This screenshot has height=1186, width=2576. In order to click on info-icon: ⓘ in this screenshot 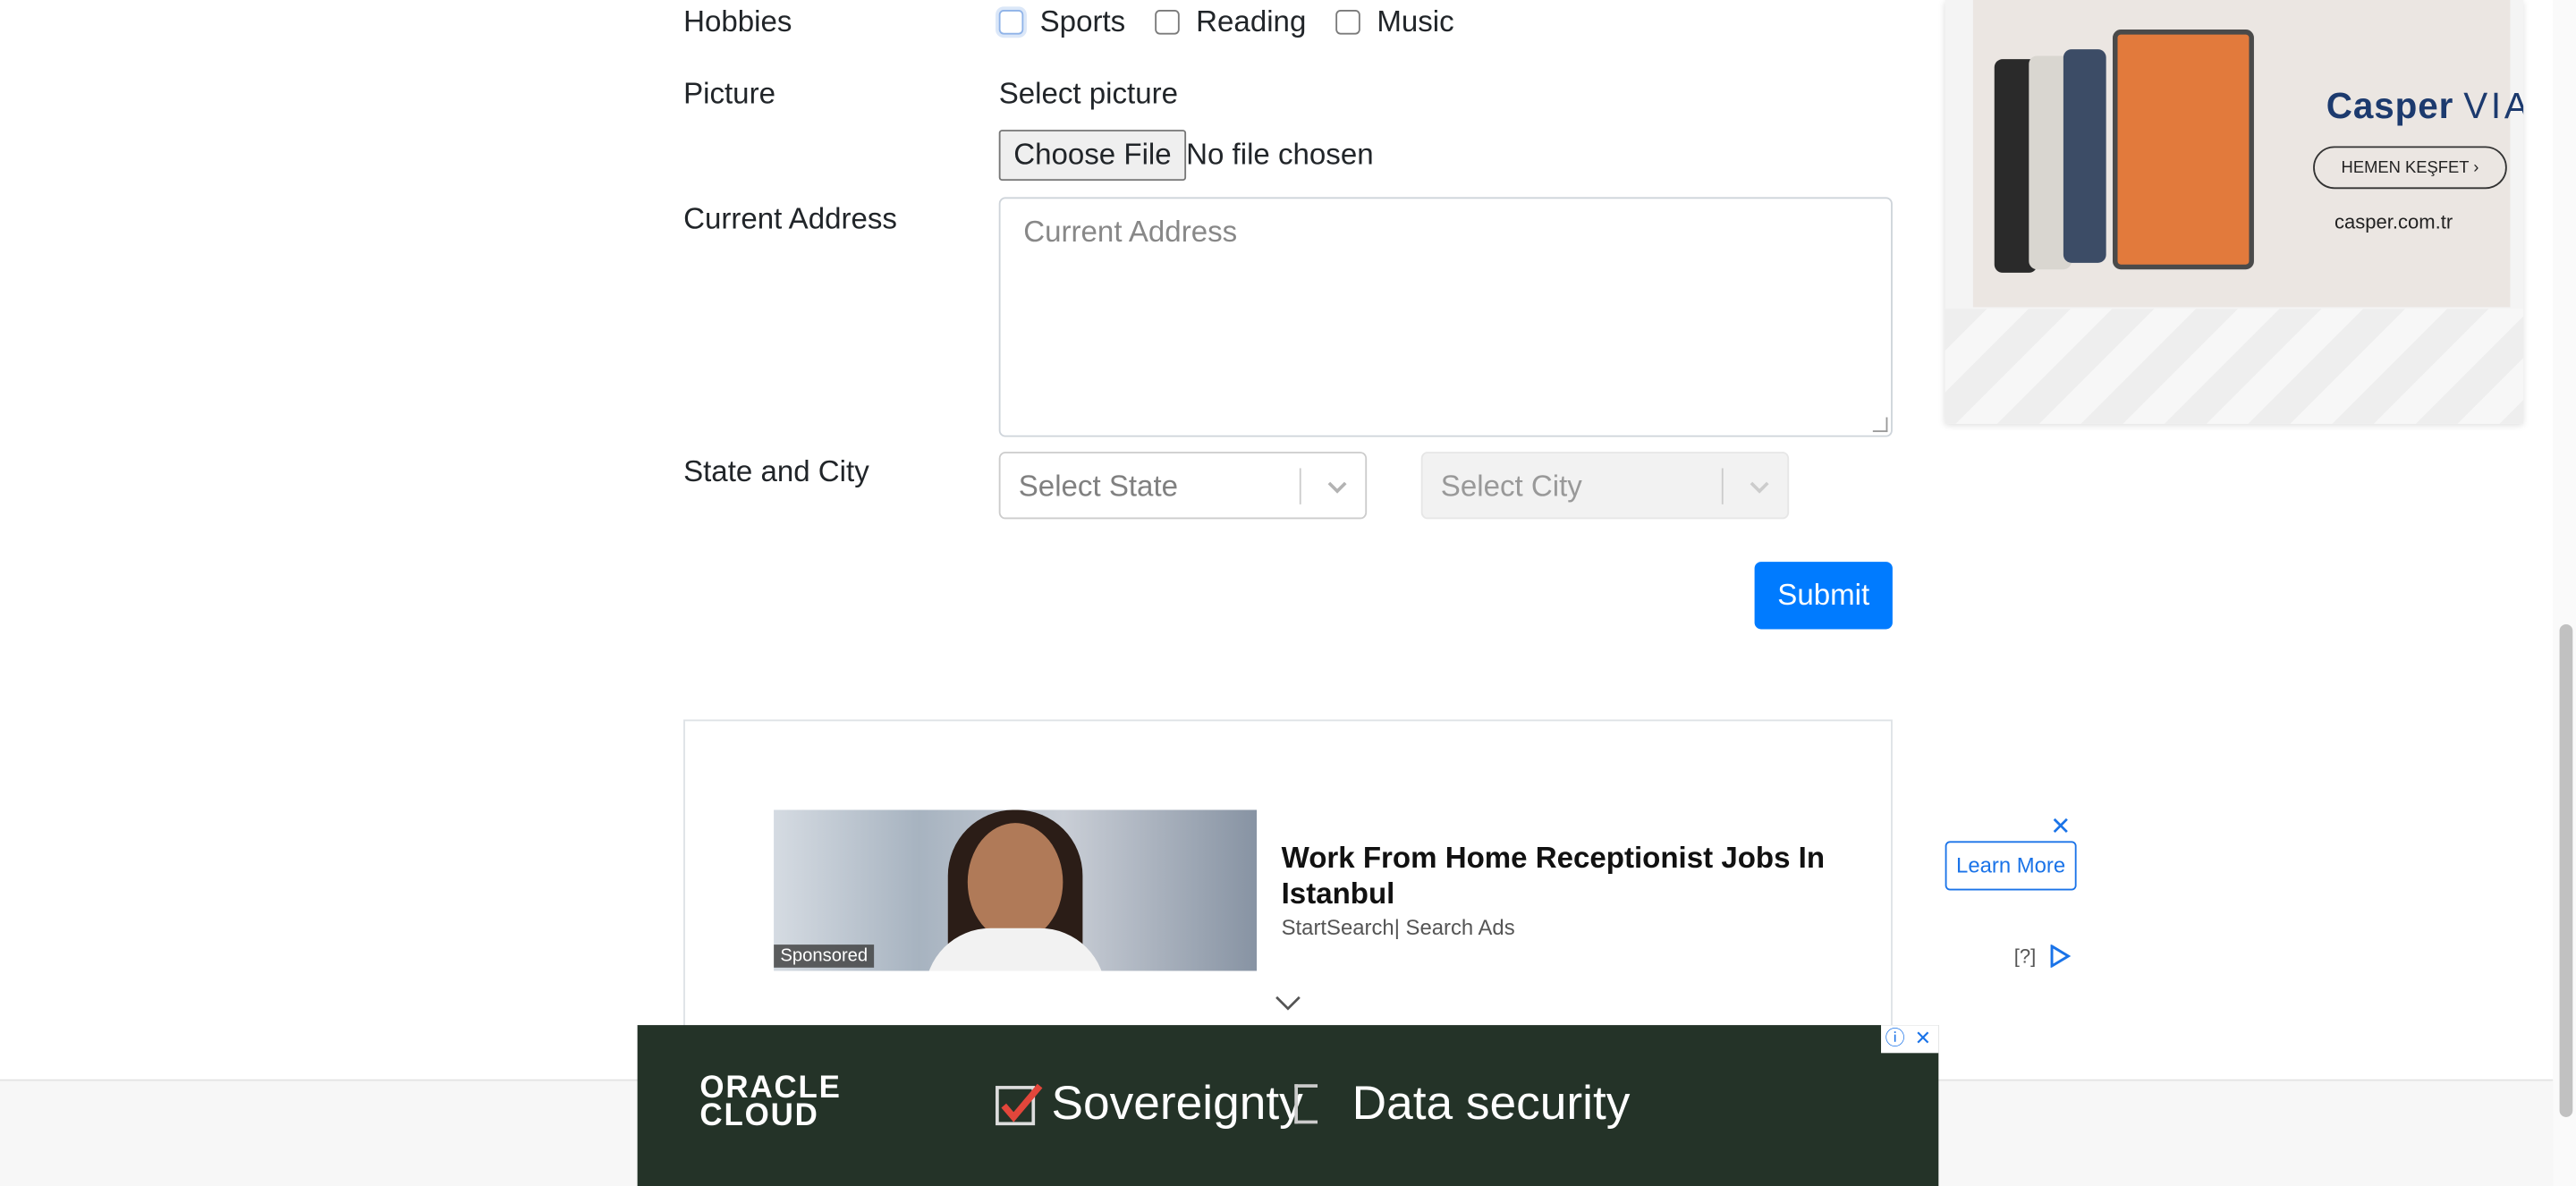, I will do `click(1895, 1039)`.